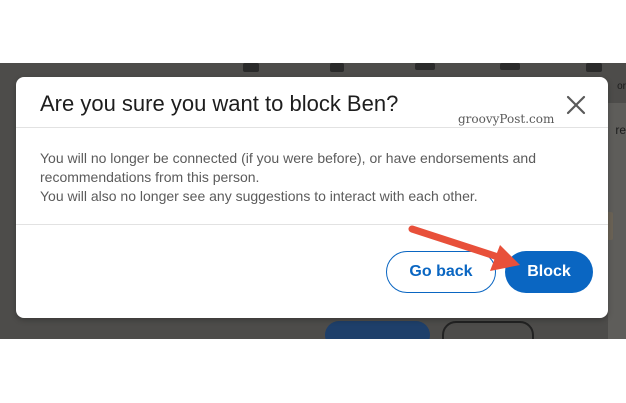  Describe the element at coordinates (441, 272) in the screenshot. I see `go-back-button: Go back` at that location.